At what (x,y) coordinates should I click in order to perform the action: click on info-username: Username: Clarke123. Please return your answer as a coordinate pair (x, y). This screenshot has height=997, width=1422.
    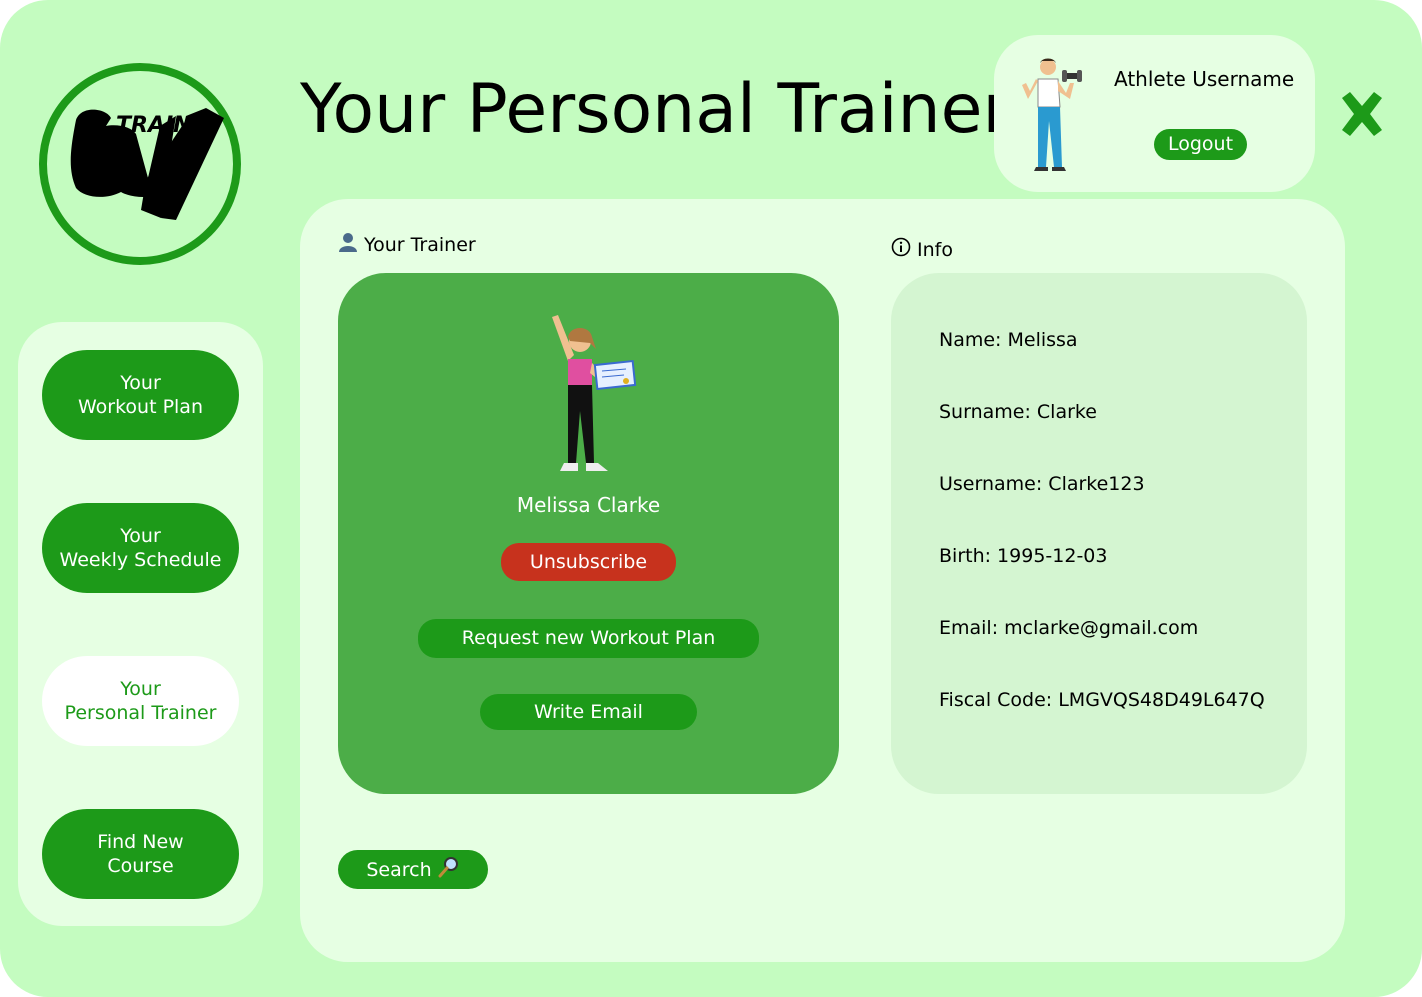
    Looking at the image, I should click on (1042, 484).